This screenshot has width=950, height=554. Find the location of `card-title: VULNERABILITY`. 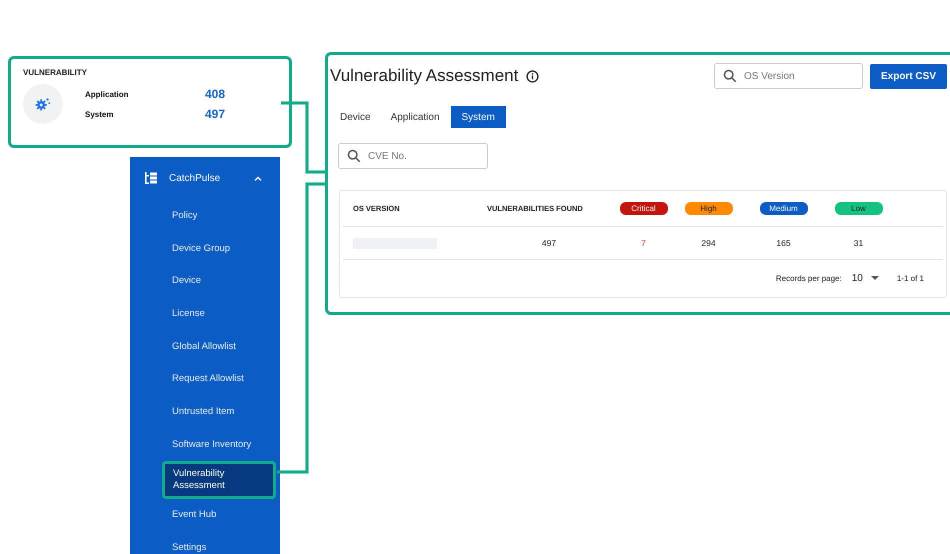

card-title: VULNERABILITY is located at coordinates (55, 72).